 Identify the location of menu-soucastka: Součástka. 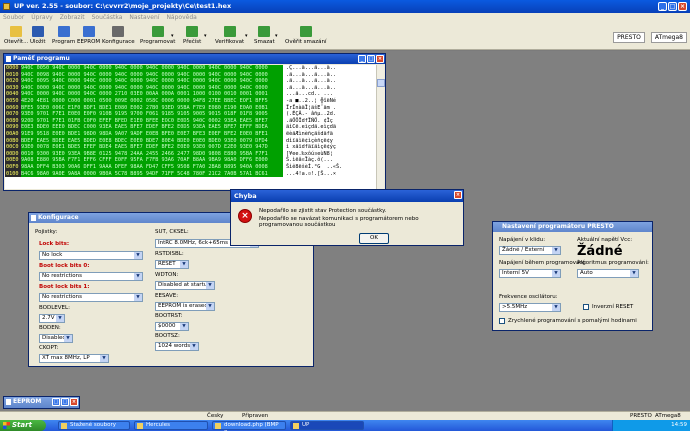
(107, 18).